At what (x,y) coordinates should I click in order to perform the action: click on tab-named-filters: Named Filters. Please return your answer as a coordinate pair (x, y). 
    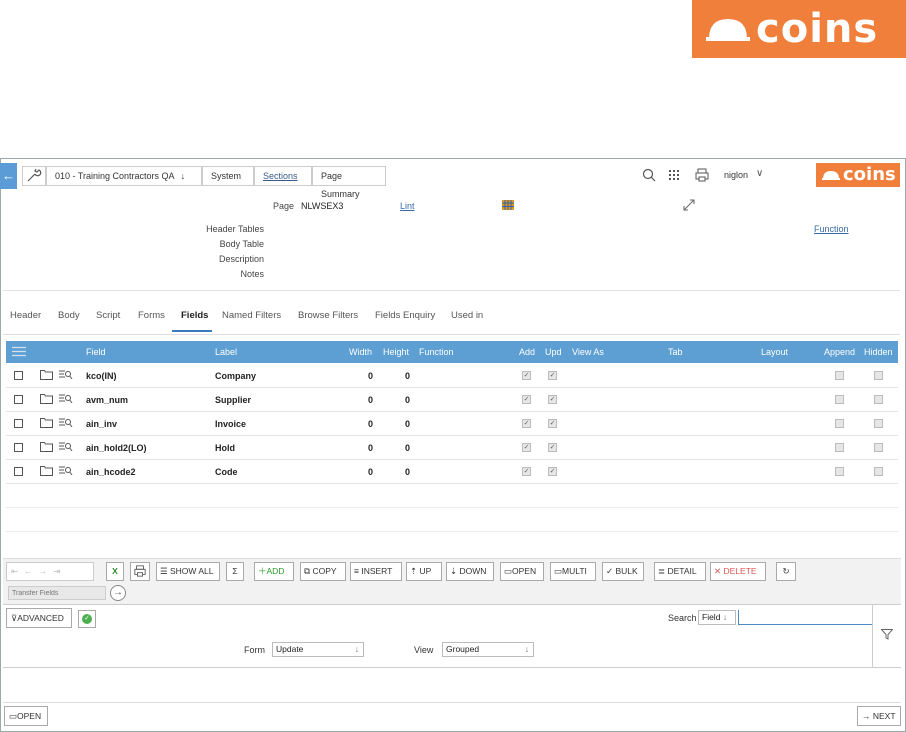
    Looking at the image, I should click on (251, 315).